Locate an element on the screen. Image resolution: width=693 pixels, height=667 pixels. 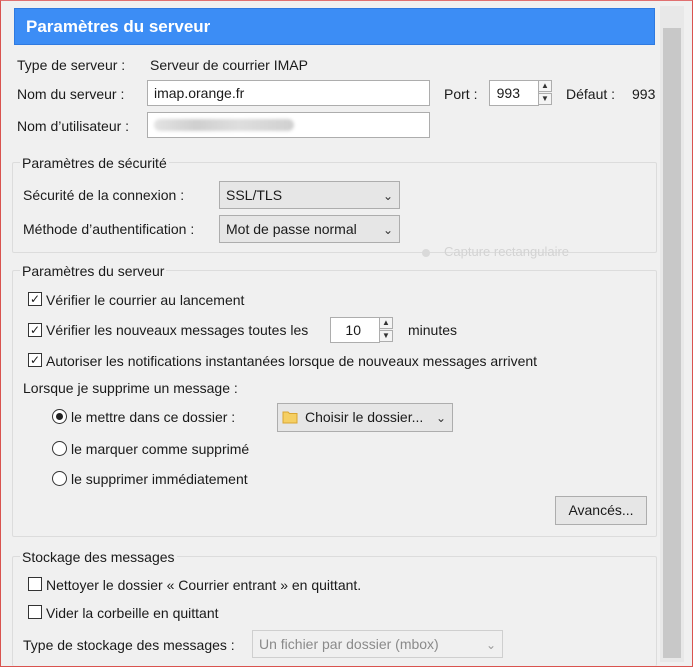
port-stepper: ▲ ▼ is located at coordinates (545, 93).